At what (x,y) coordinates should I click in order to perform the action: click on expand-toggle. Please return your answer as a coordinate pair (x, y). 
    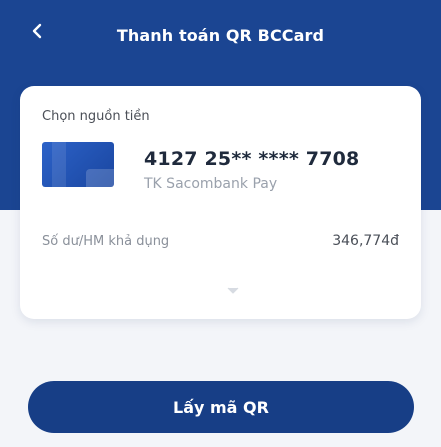
    Looking at the image, I should click on (233, 289).